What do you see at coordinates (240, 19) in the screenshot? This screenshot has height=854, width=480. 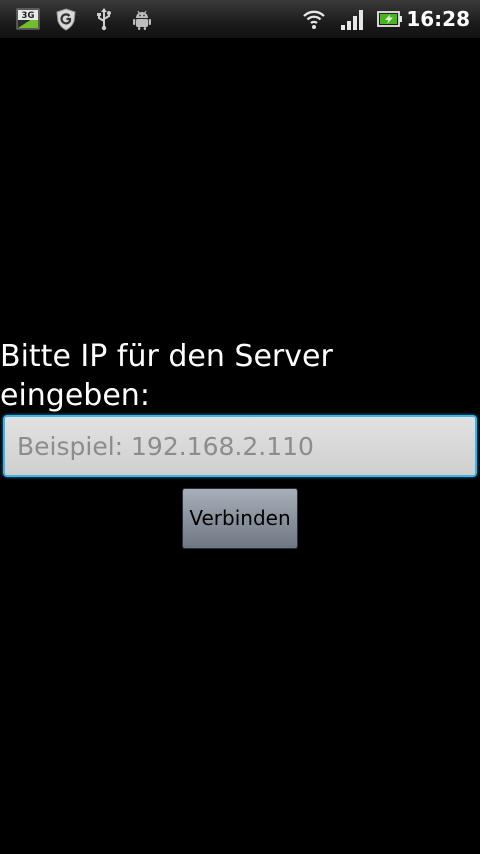 I see `status-bar: 3G 16:28` at bounding box center [240, 19].